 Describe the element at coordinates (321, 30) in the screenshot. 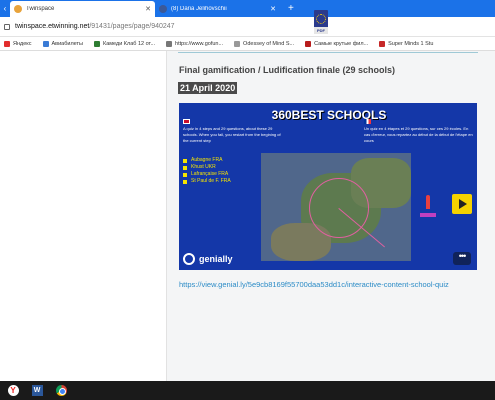

I see `pdf-label: PDF` at that location.